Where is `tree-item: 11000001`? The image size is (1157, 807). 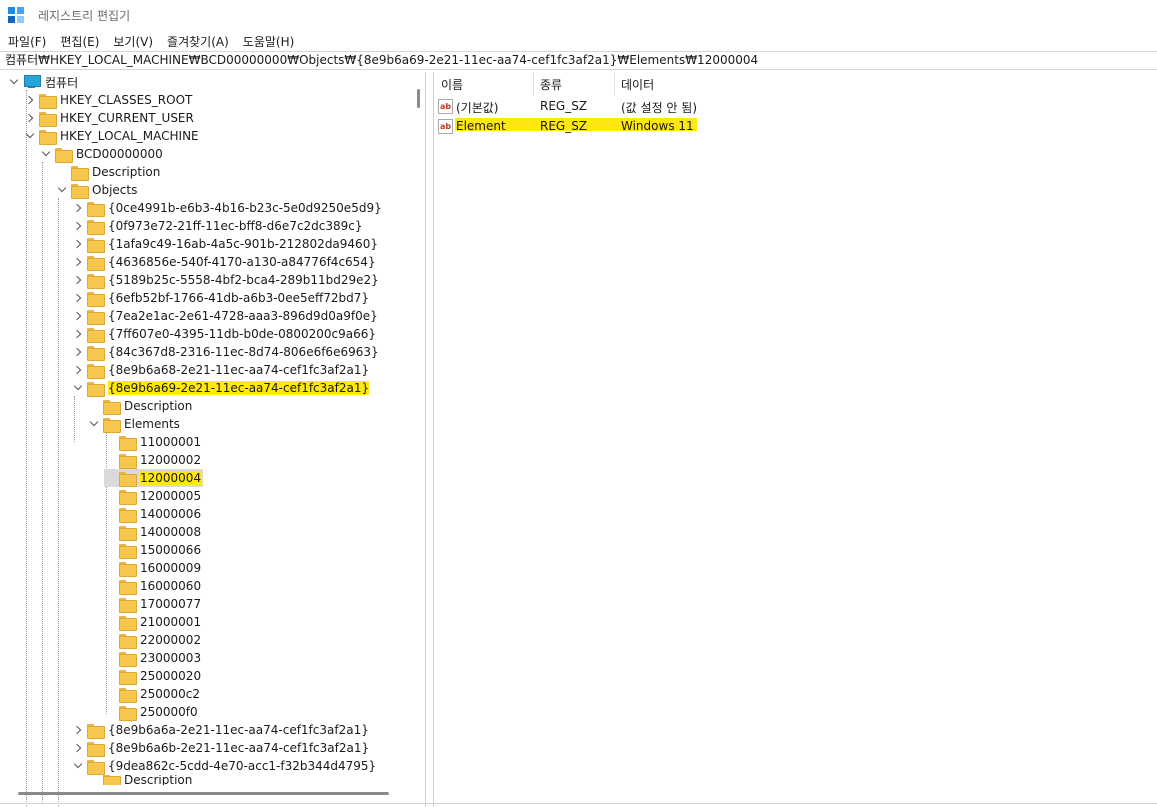 tree-item: 11000001 is located at coordinates (152, 442).